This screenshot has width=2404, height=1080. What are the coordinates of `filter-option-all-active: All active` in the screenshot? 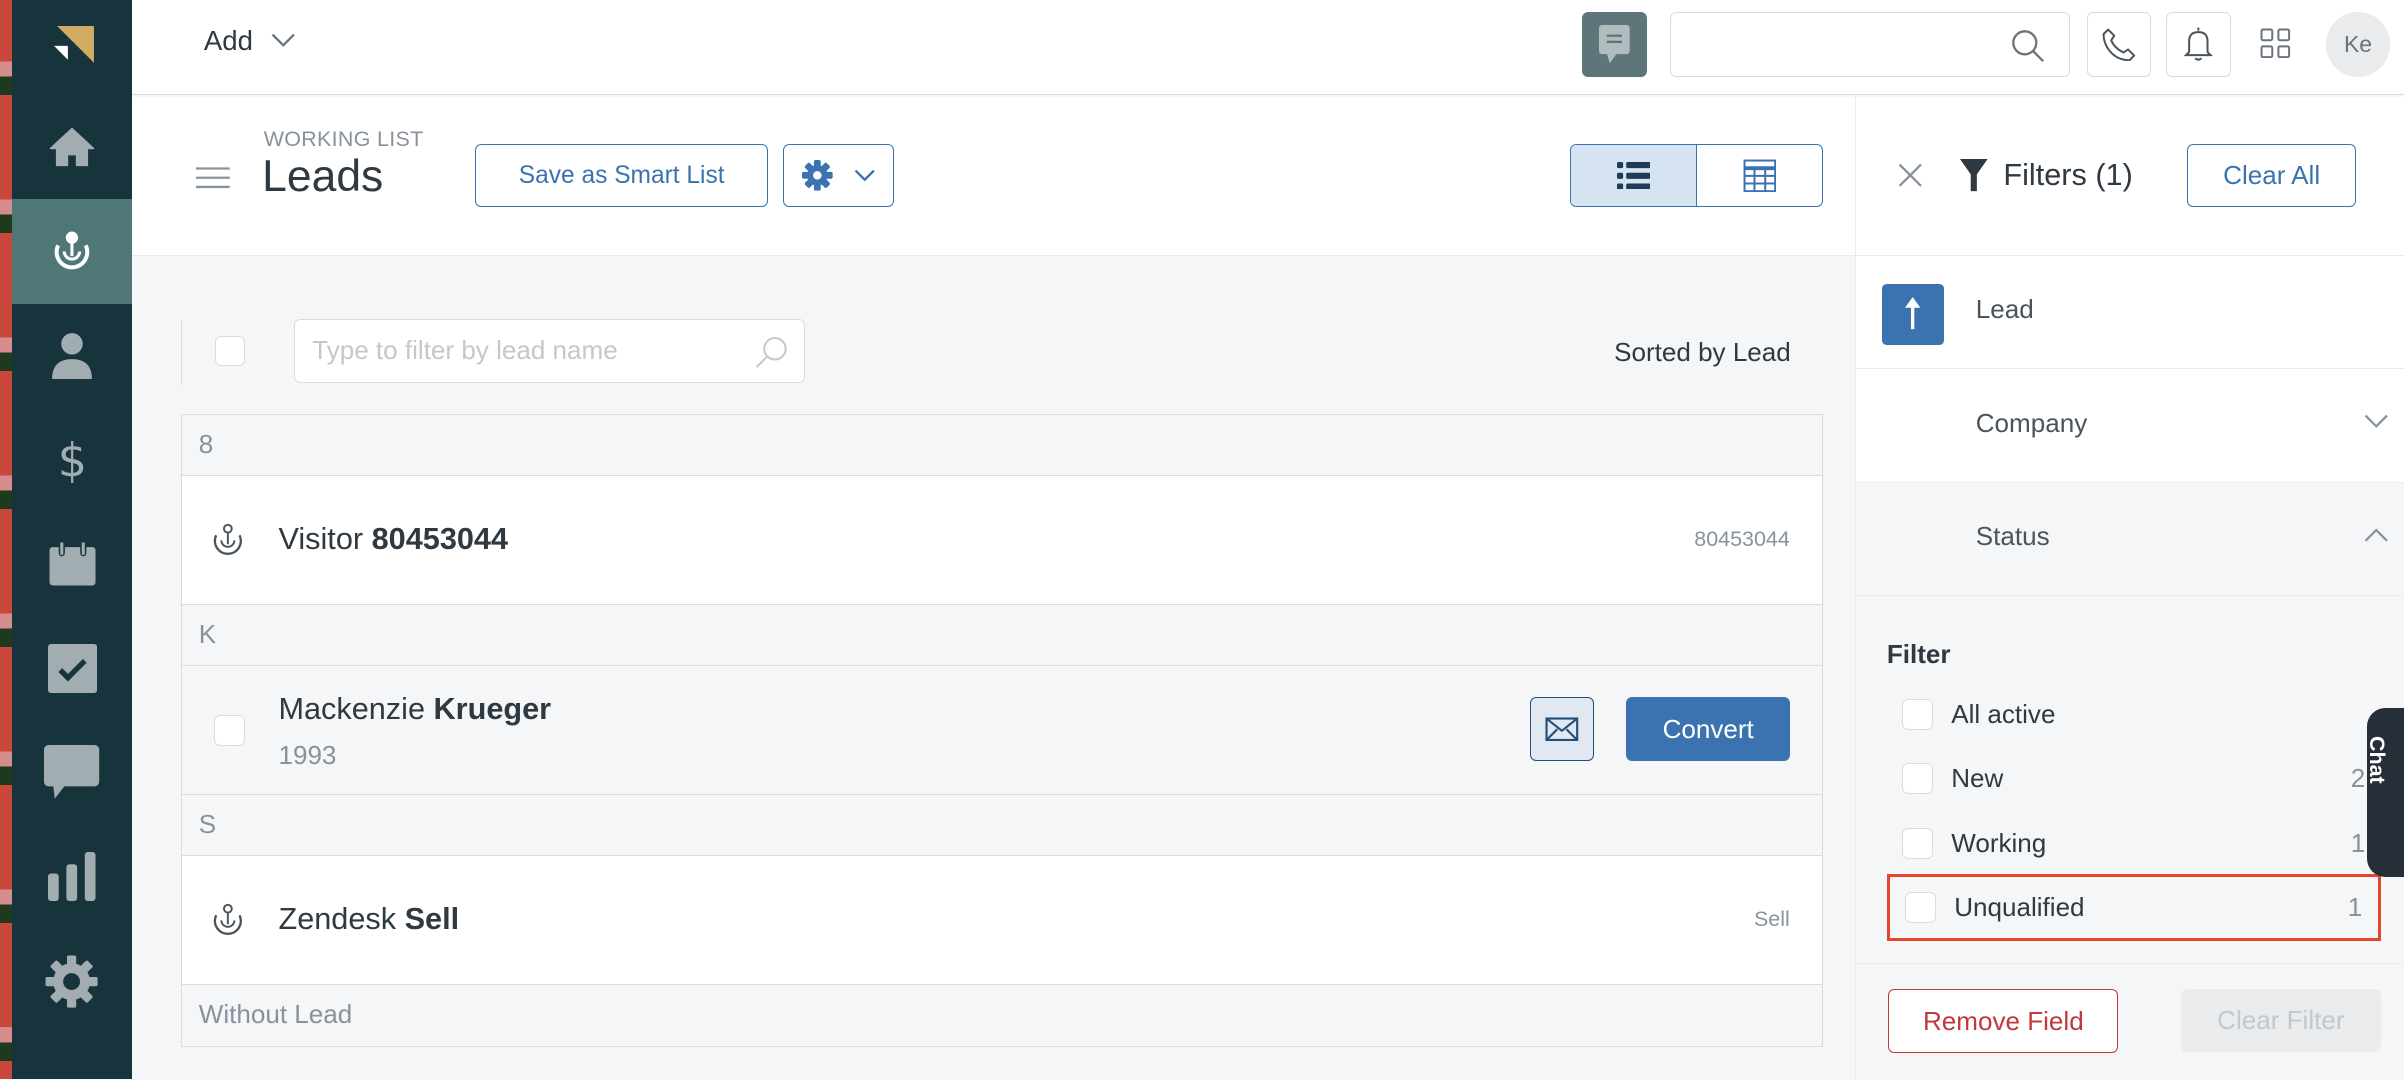 It's located at (2134, 714).